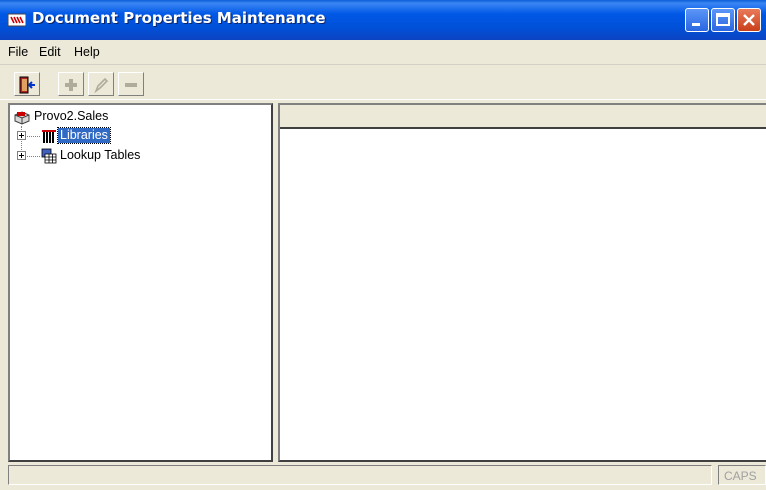 The image size is (766, 490). I want to click on title-bar: Document Properties Maintenance, so click(383, 20).